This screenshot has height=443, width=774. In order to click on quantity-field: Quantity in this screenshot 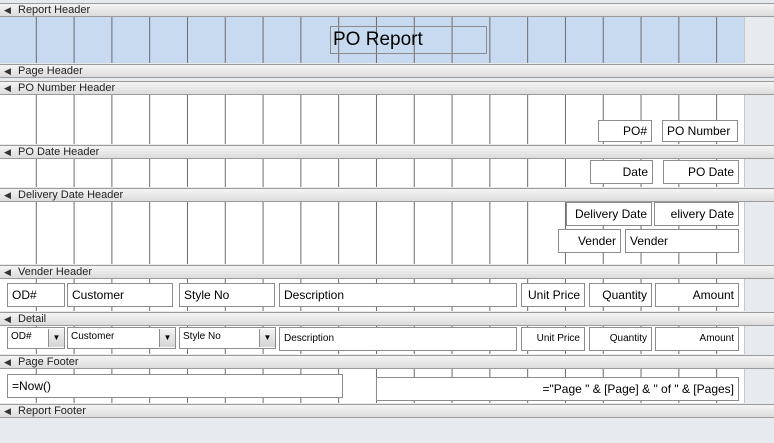, I will do `click(620, 339)`.